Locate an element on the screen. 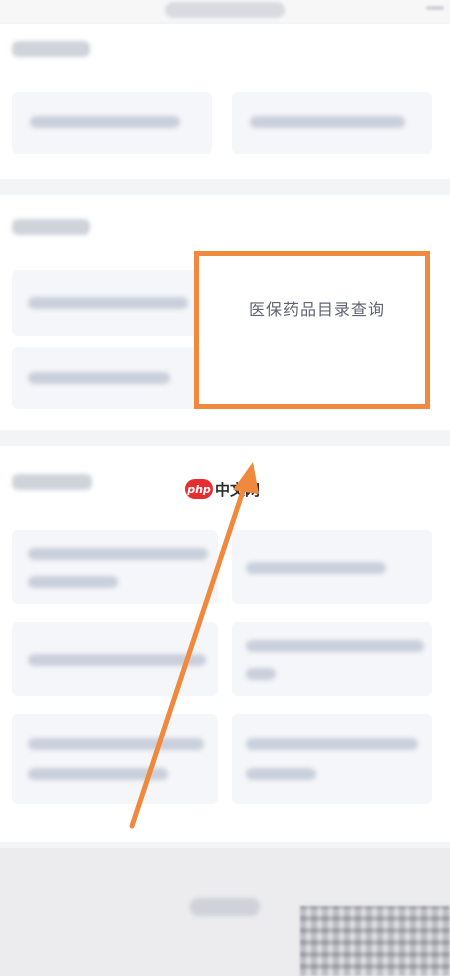  noise-overlay is located at coordinates (375, 941).